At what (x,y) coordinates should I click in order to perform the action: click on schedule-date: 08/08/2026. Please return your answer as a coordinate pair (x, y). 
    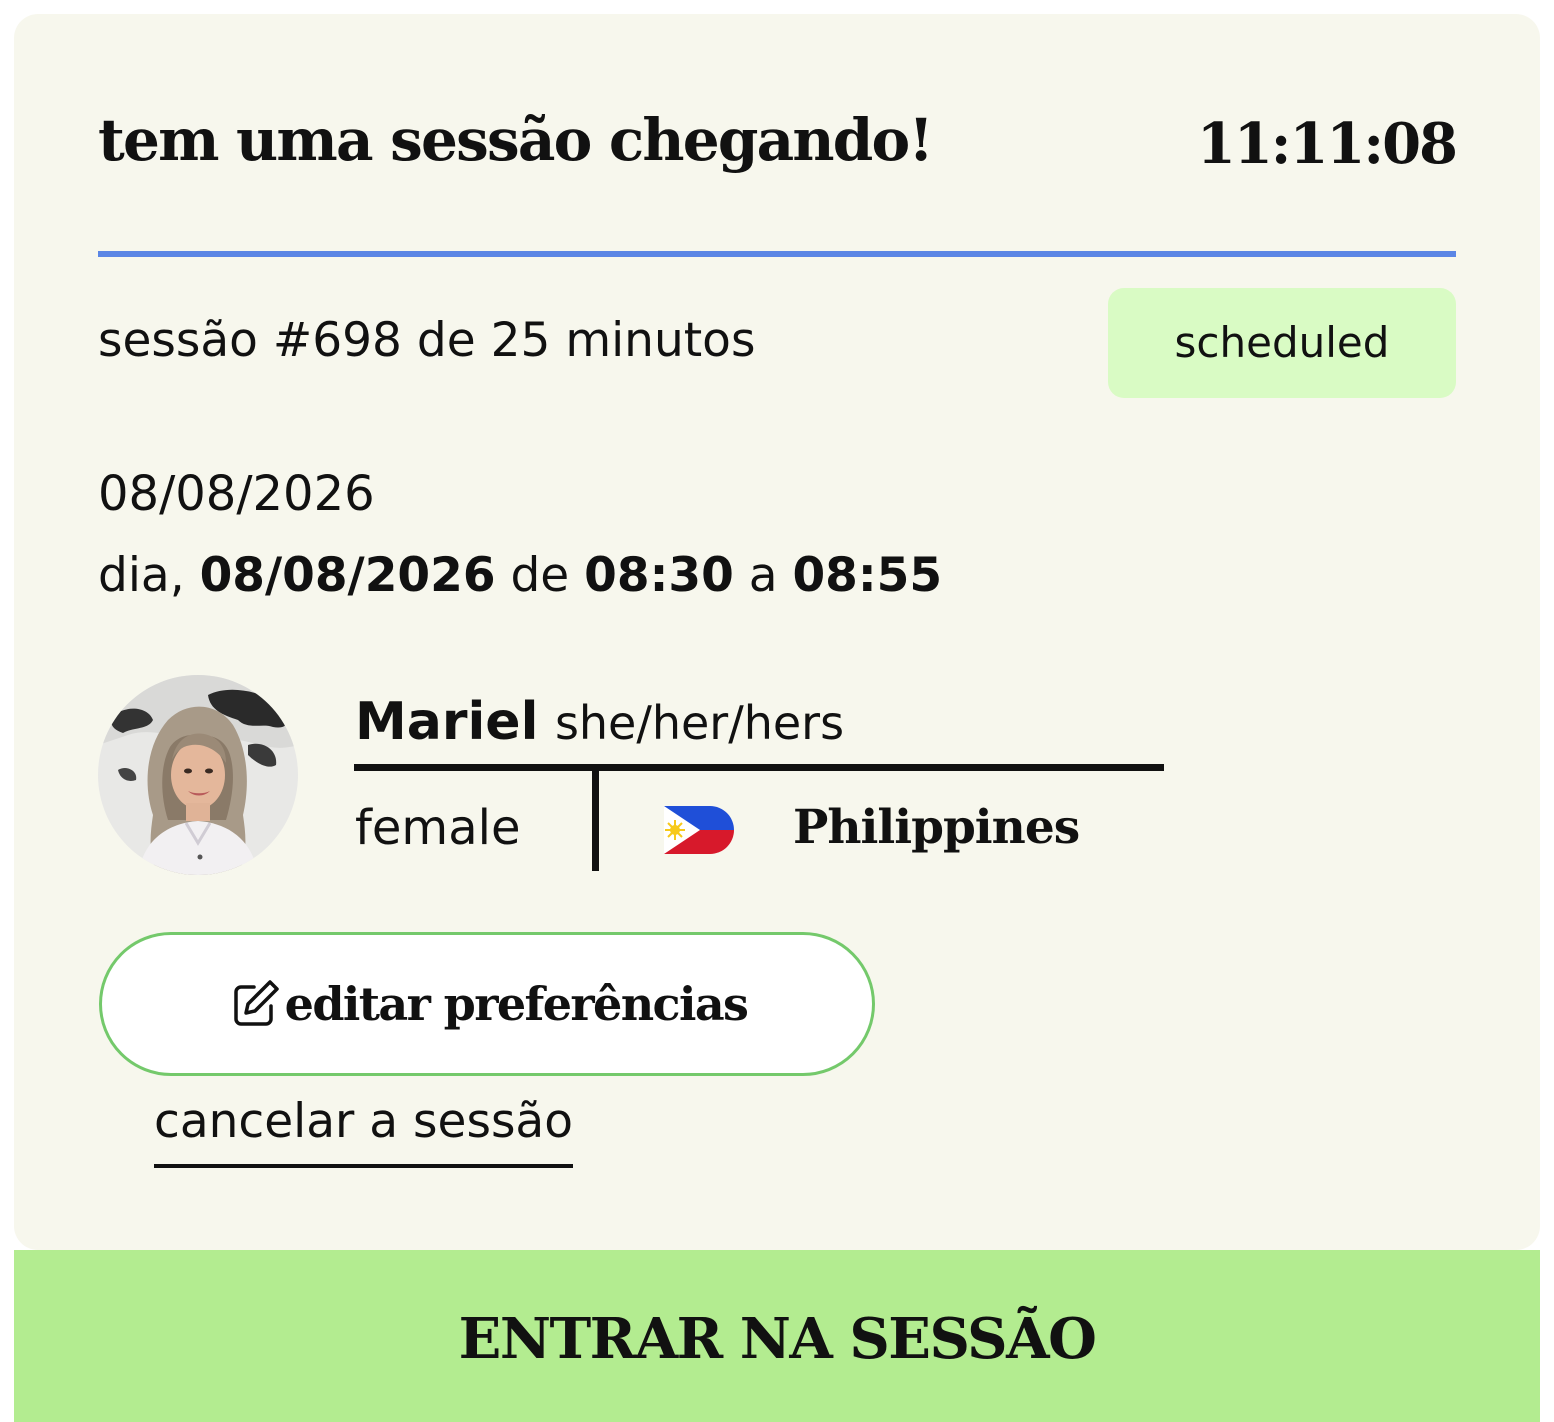
    Looking at the image, I should click on (347, 575).